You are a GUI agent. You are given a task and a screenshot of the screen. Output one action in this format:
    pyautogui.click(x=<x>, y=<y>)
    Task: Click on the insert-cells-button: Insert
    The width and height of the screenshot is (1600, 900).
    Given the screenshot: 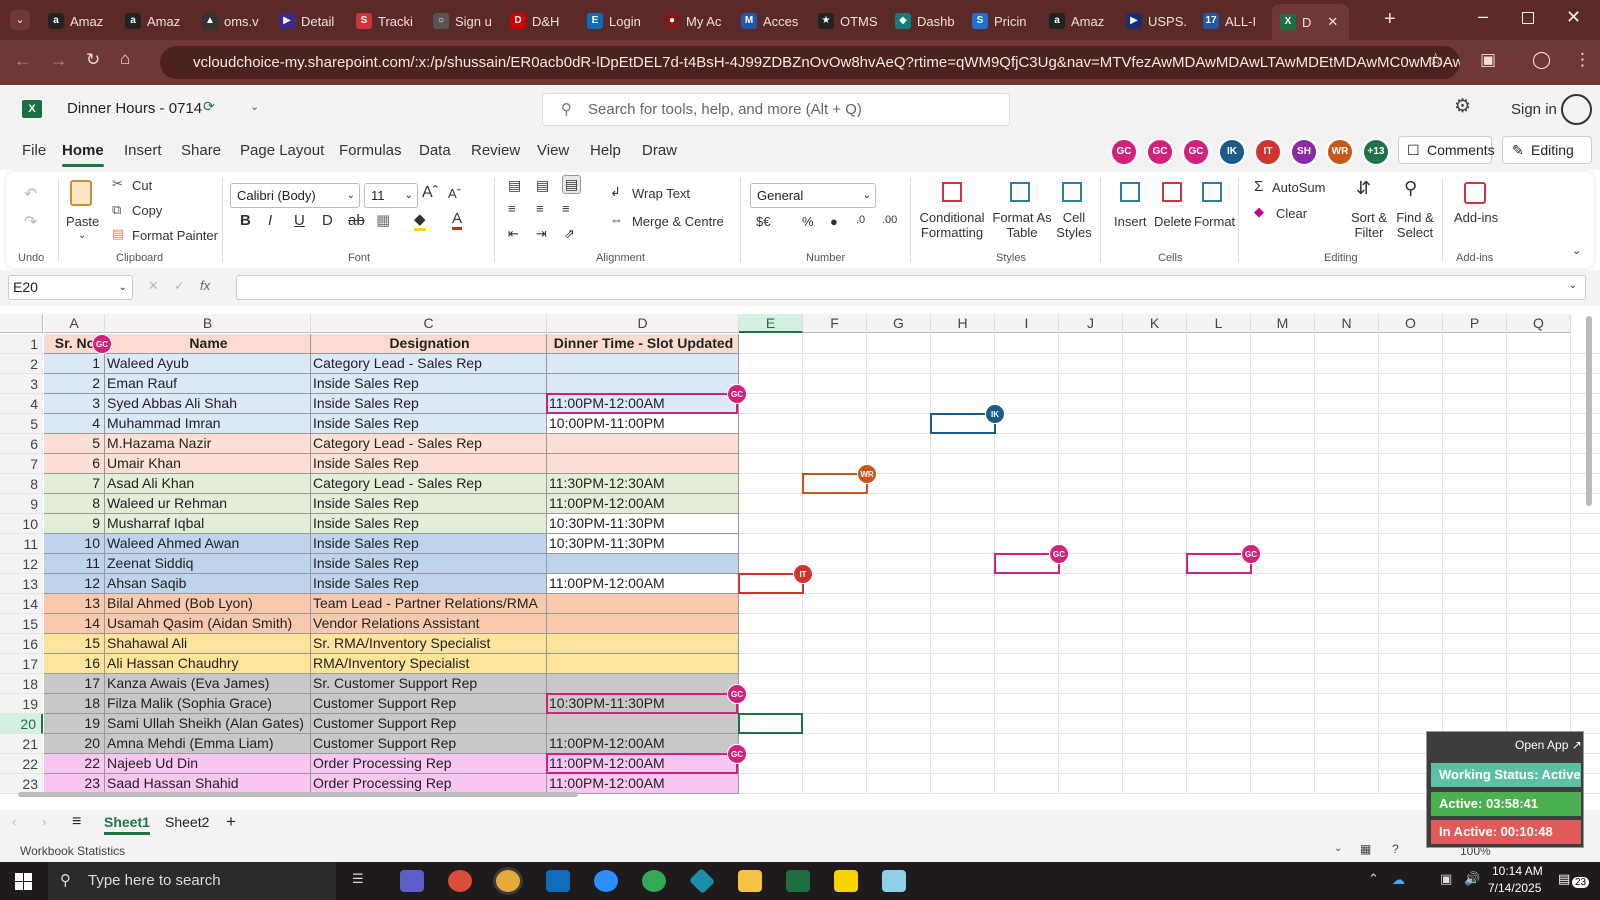 What is the action you would take?
    pyautogui.click(x=1130, y=221)
    